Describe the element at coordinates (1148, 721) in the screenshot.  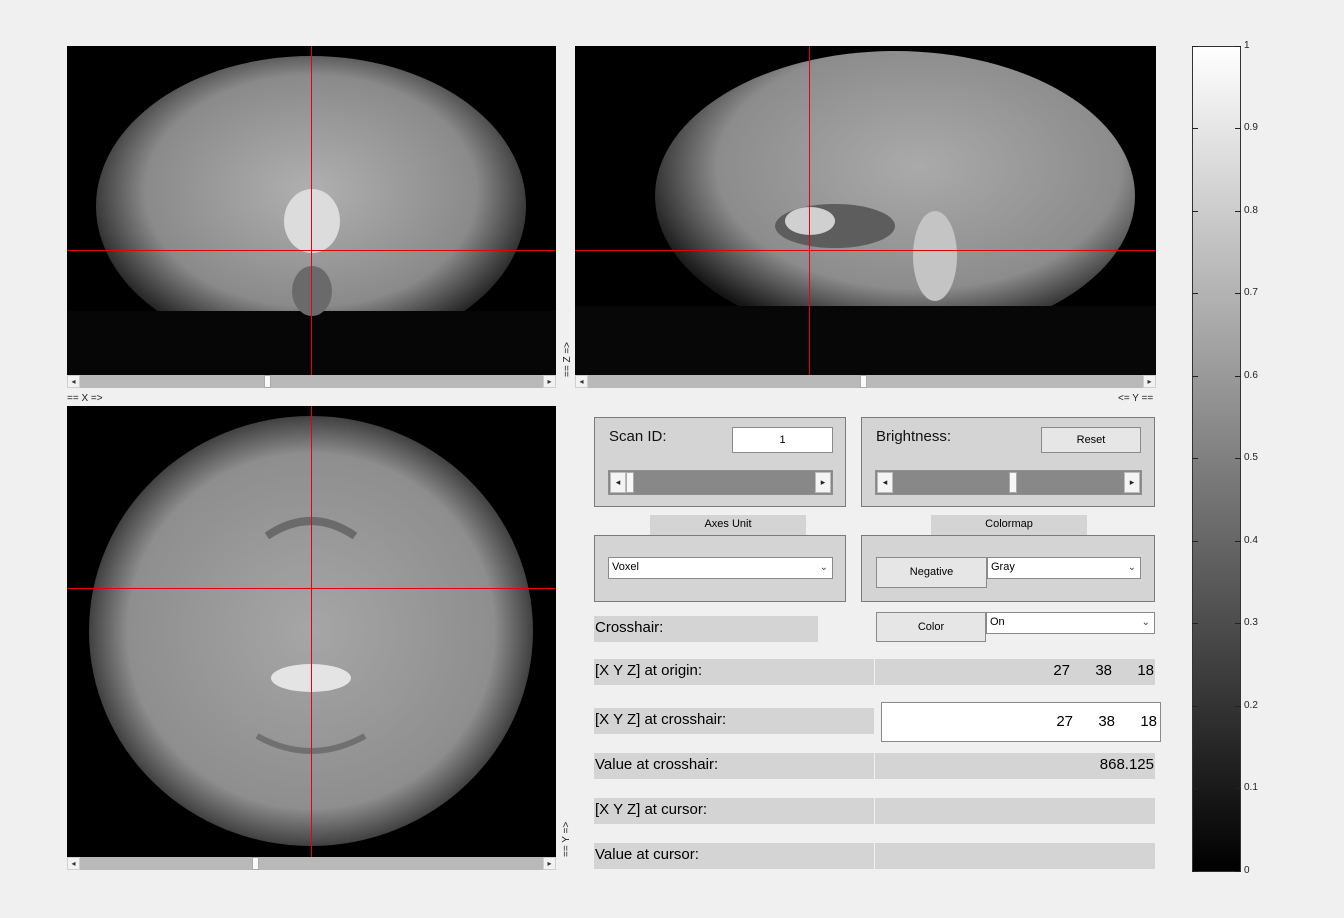
I see `crosshair-z: 18` at that location.